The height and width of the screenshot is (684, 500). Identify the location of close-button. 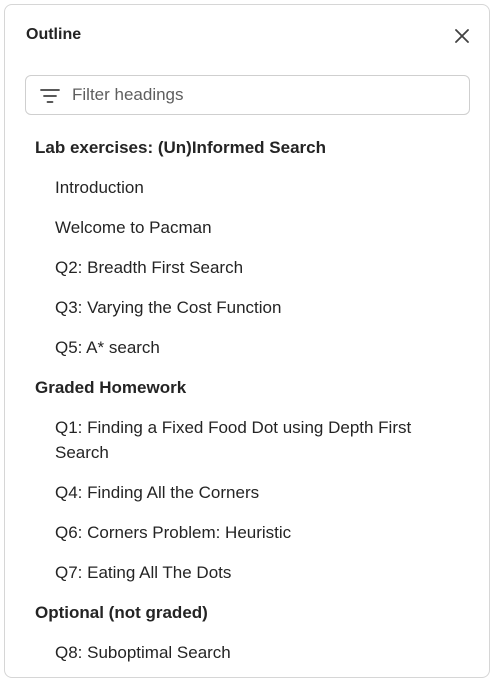
(462, 36).